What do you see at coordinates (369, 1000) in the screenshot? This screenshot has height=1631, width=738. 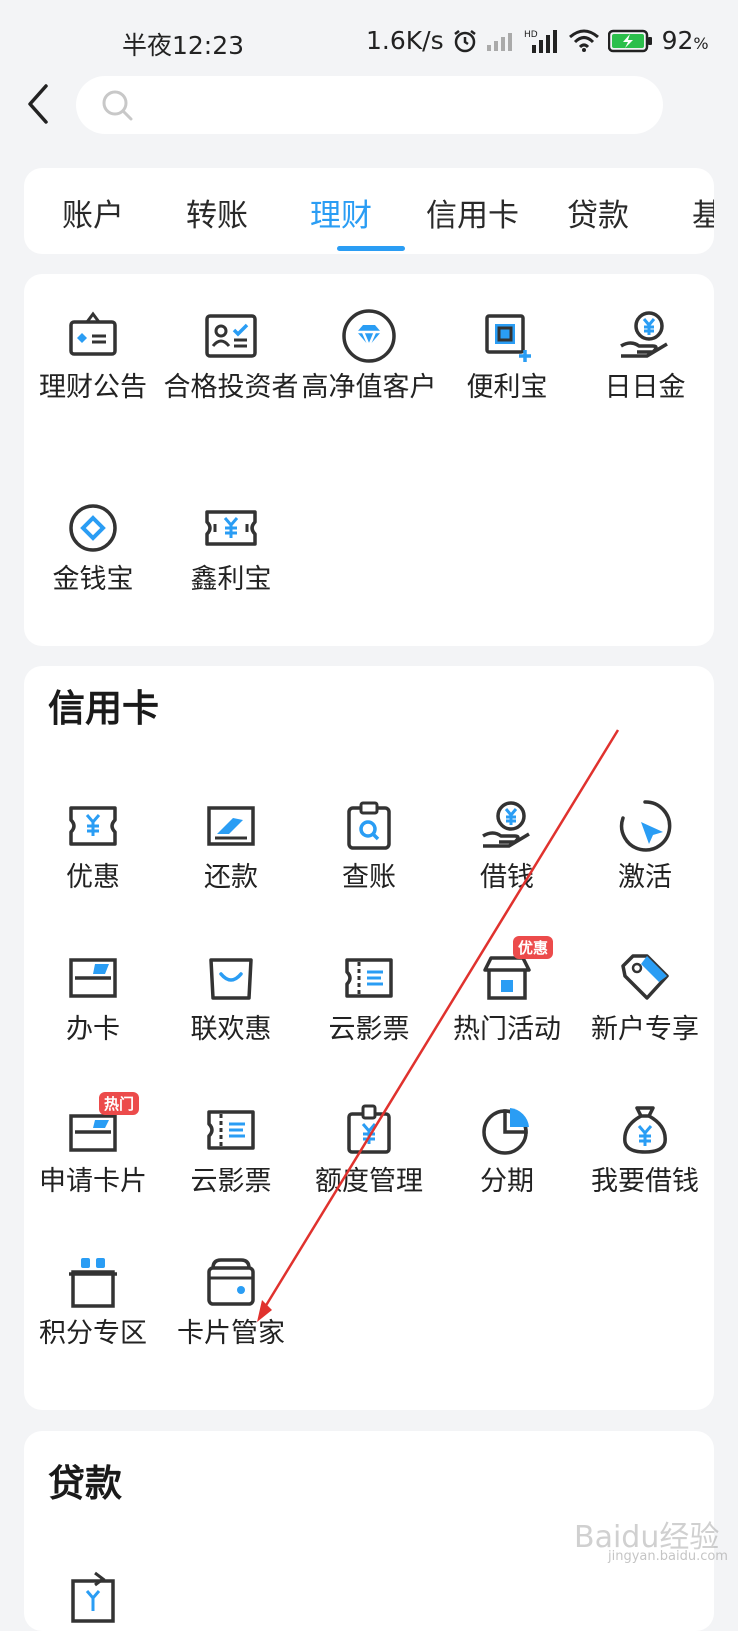 I see `menu-item-movie-ticket: 云影票` at bounding box center [369, 1000].